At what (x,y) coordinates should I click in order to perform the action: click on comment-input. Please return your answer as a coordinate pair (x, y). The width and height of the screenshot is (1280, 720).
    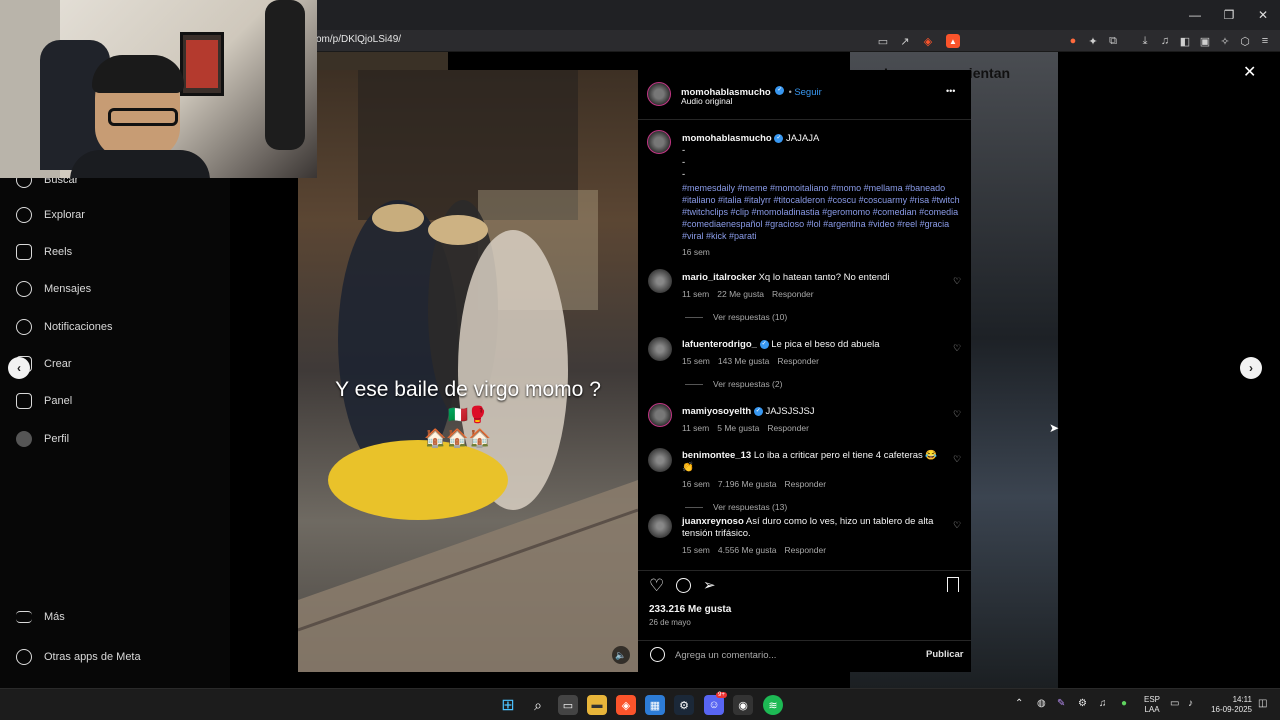
    Looking at the image, I should click on (790, 655).